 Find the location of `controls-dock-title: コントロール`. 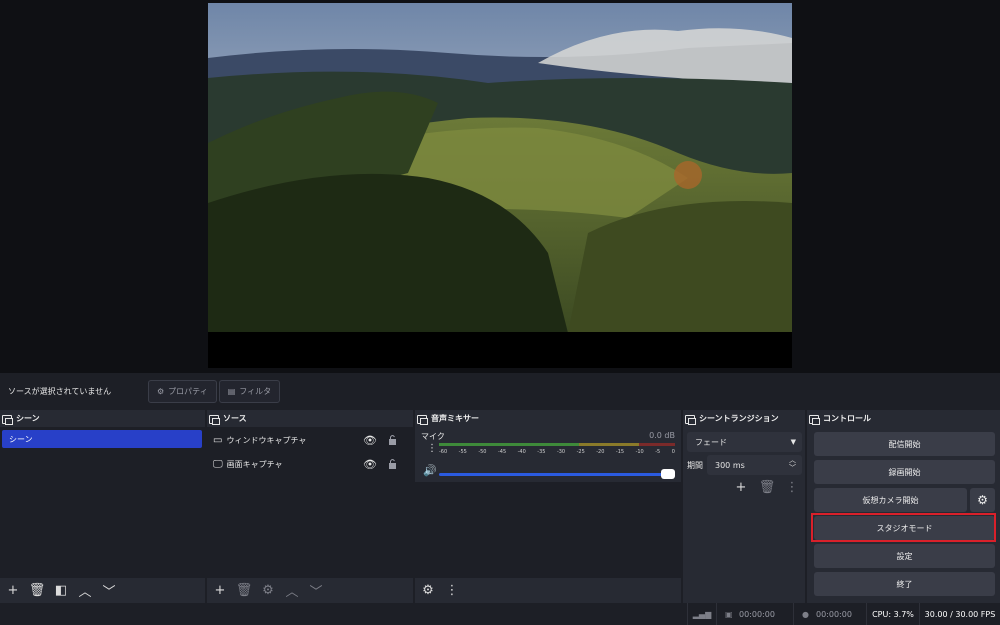

controls-dock-title: コントロール is located at coordinates (903, 418).